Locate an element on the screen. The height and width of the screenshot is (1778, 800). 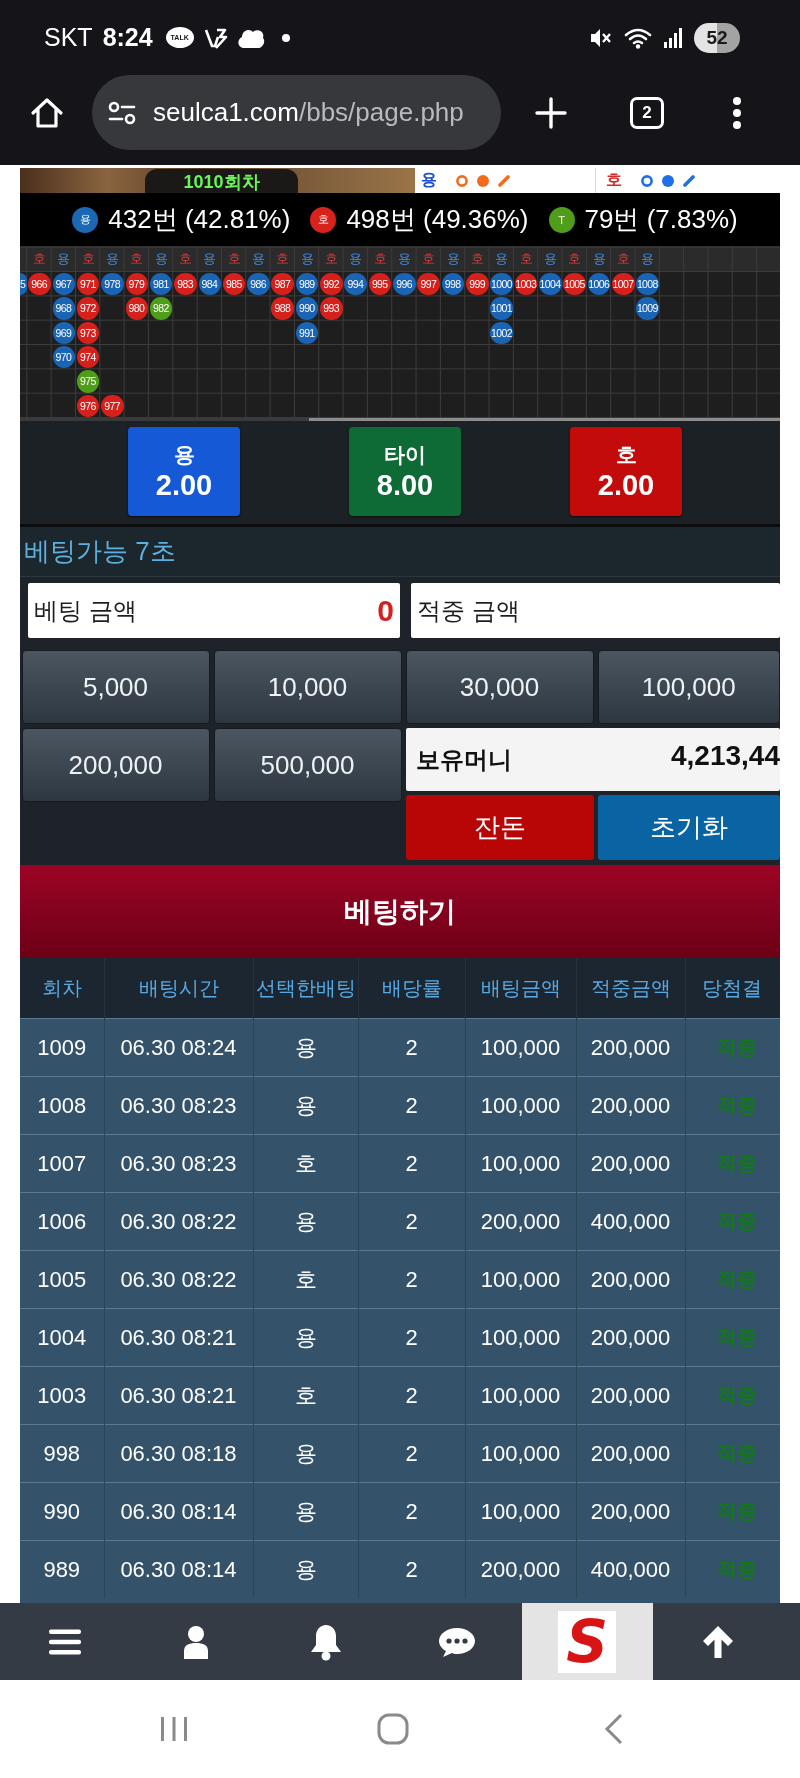
signal-icon is located at coordinates (673, 37).